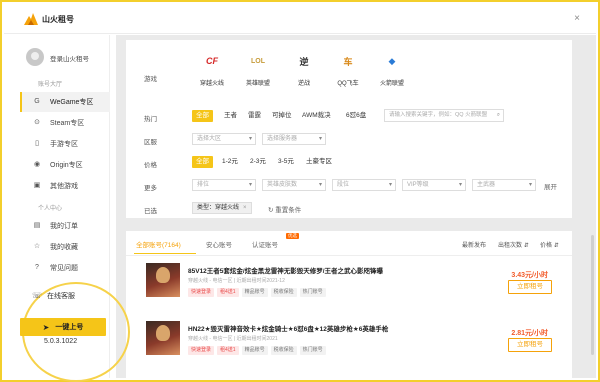  I want to click on game-qqspeed: 车 QQ飞车, so click(348, 68).